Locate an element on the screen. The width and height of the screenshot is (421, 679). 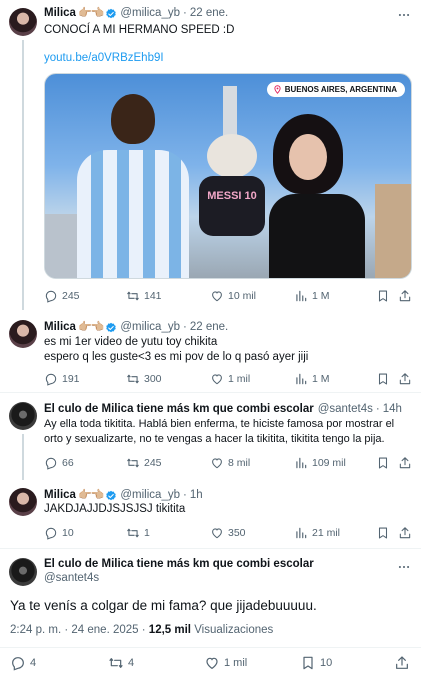
divider is located at coordinates (210, 647).